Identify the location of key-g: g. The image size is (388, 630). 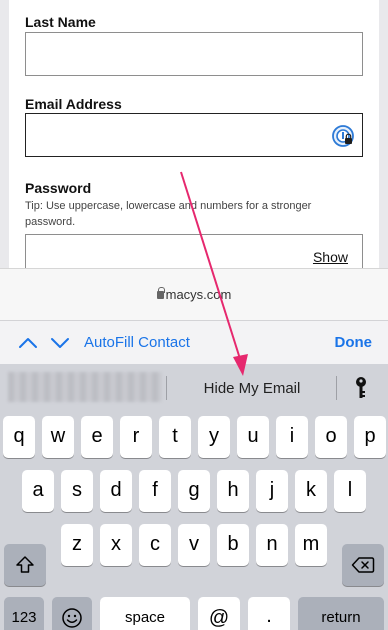
(194, 491).